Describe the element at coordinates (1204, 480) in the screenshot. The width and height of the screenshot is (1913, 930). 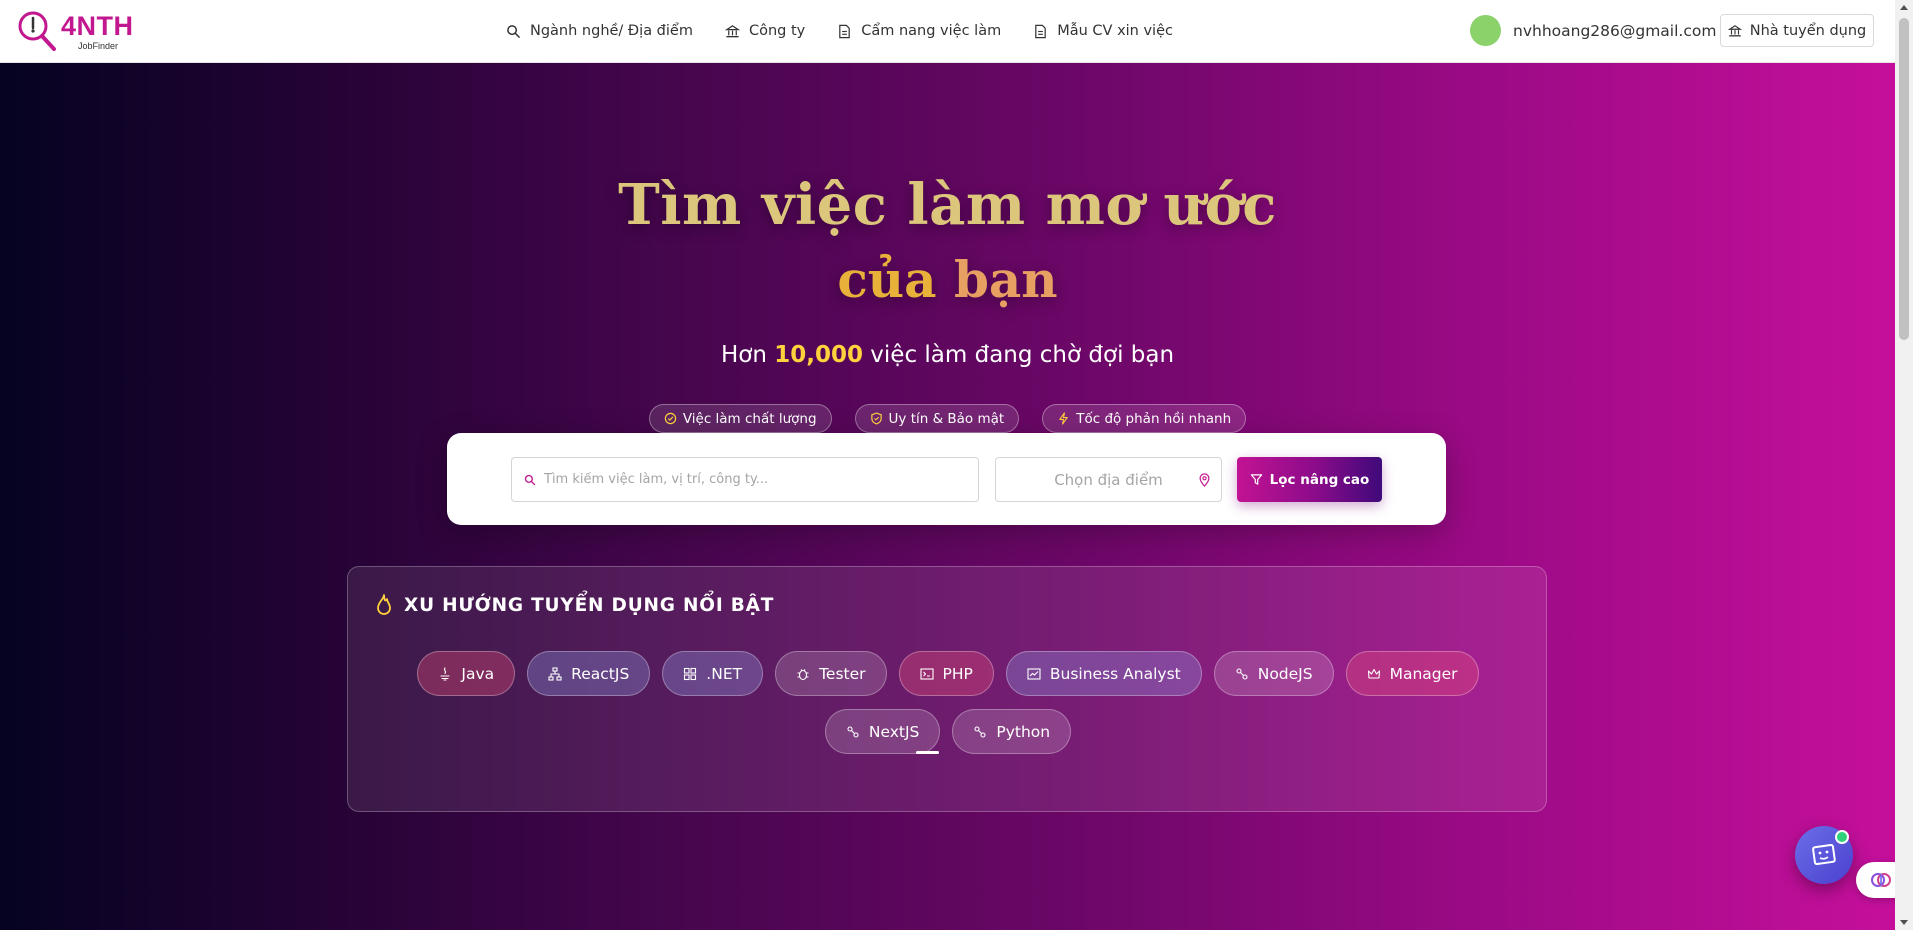
I see `map-pin-icon` at that location.